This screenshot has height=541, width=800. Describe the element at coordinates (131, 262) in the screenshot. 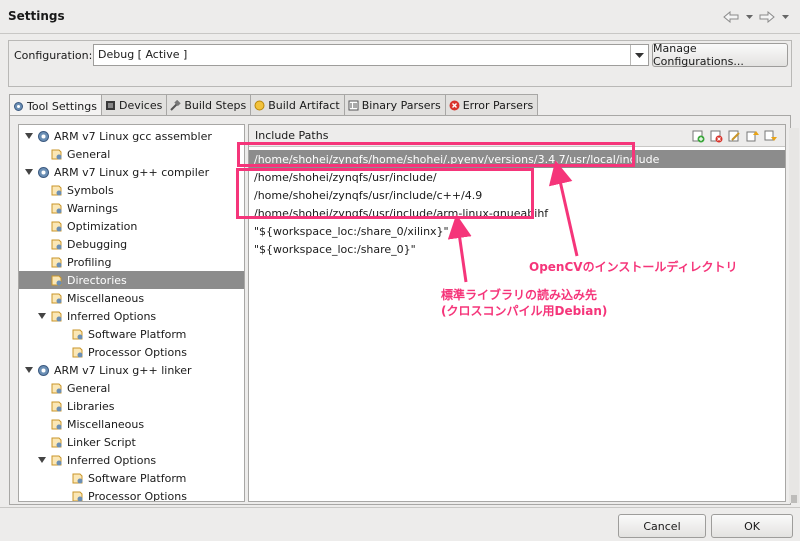

I see `tree-item: Profiling` at that location.